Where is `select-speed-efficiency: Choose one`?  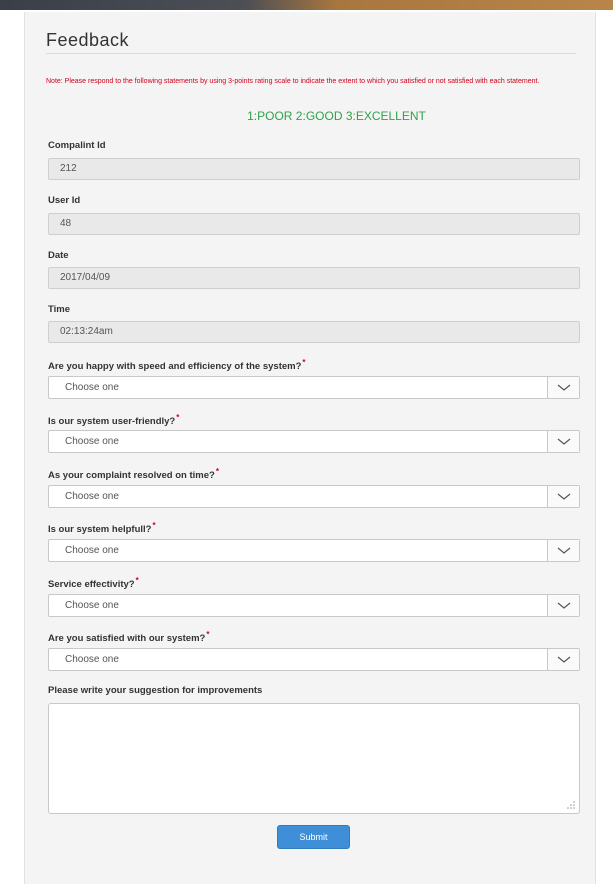
select-speed-efficiency: Choose one is located at coordinates (314, 387).